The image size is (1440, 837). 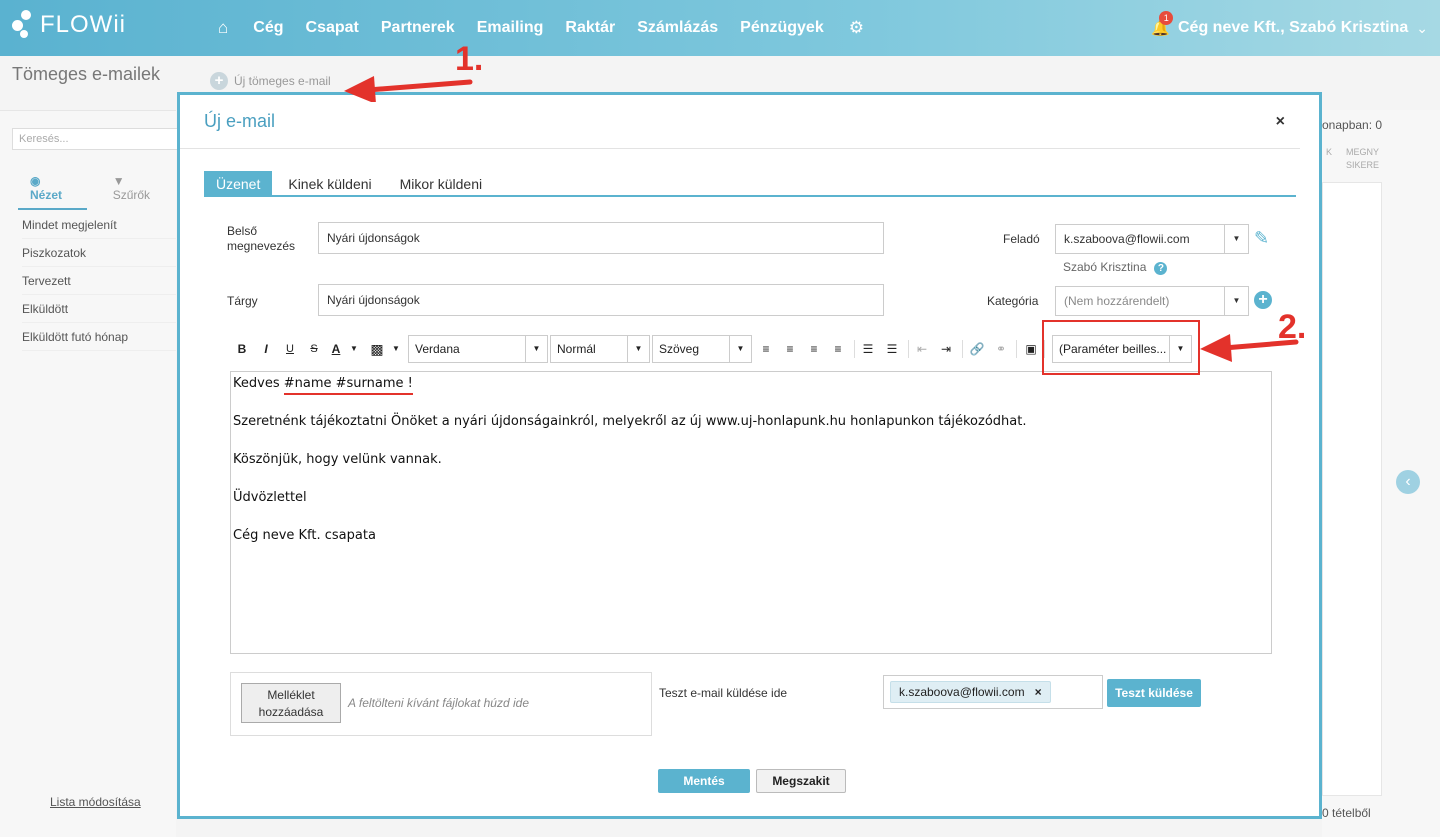 I want to click on brand-logo: FLOWii, so click(x=69, y=25).